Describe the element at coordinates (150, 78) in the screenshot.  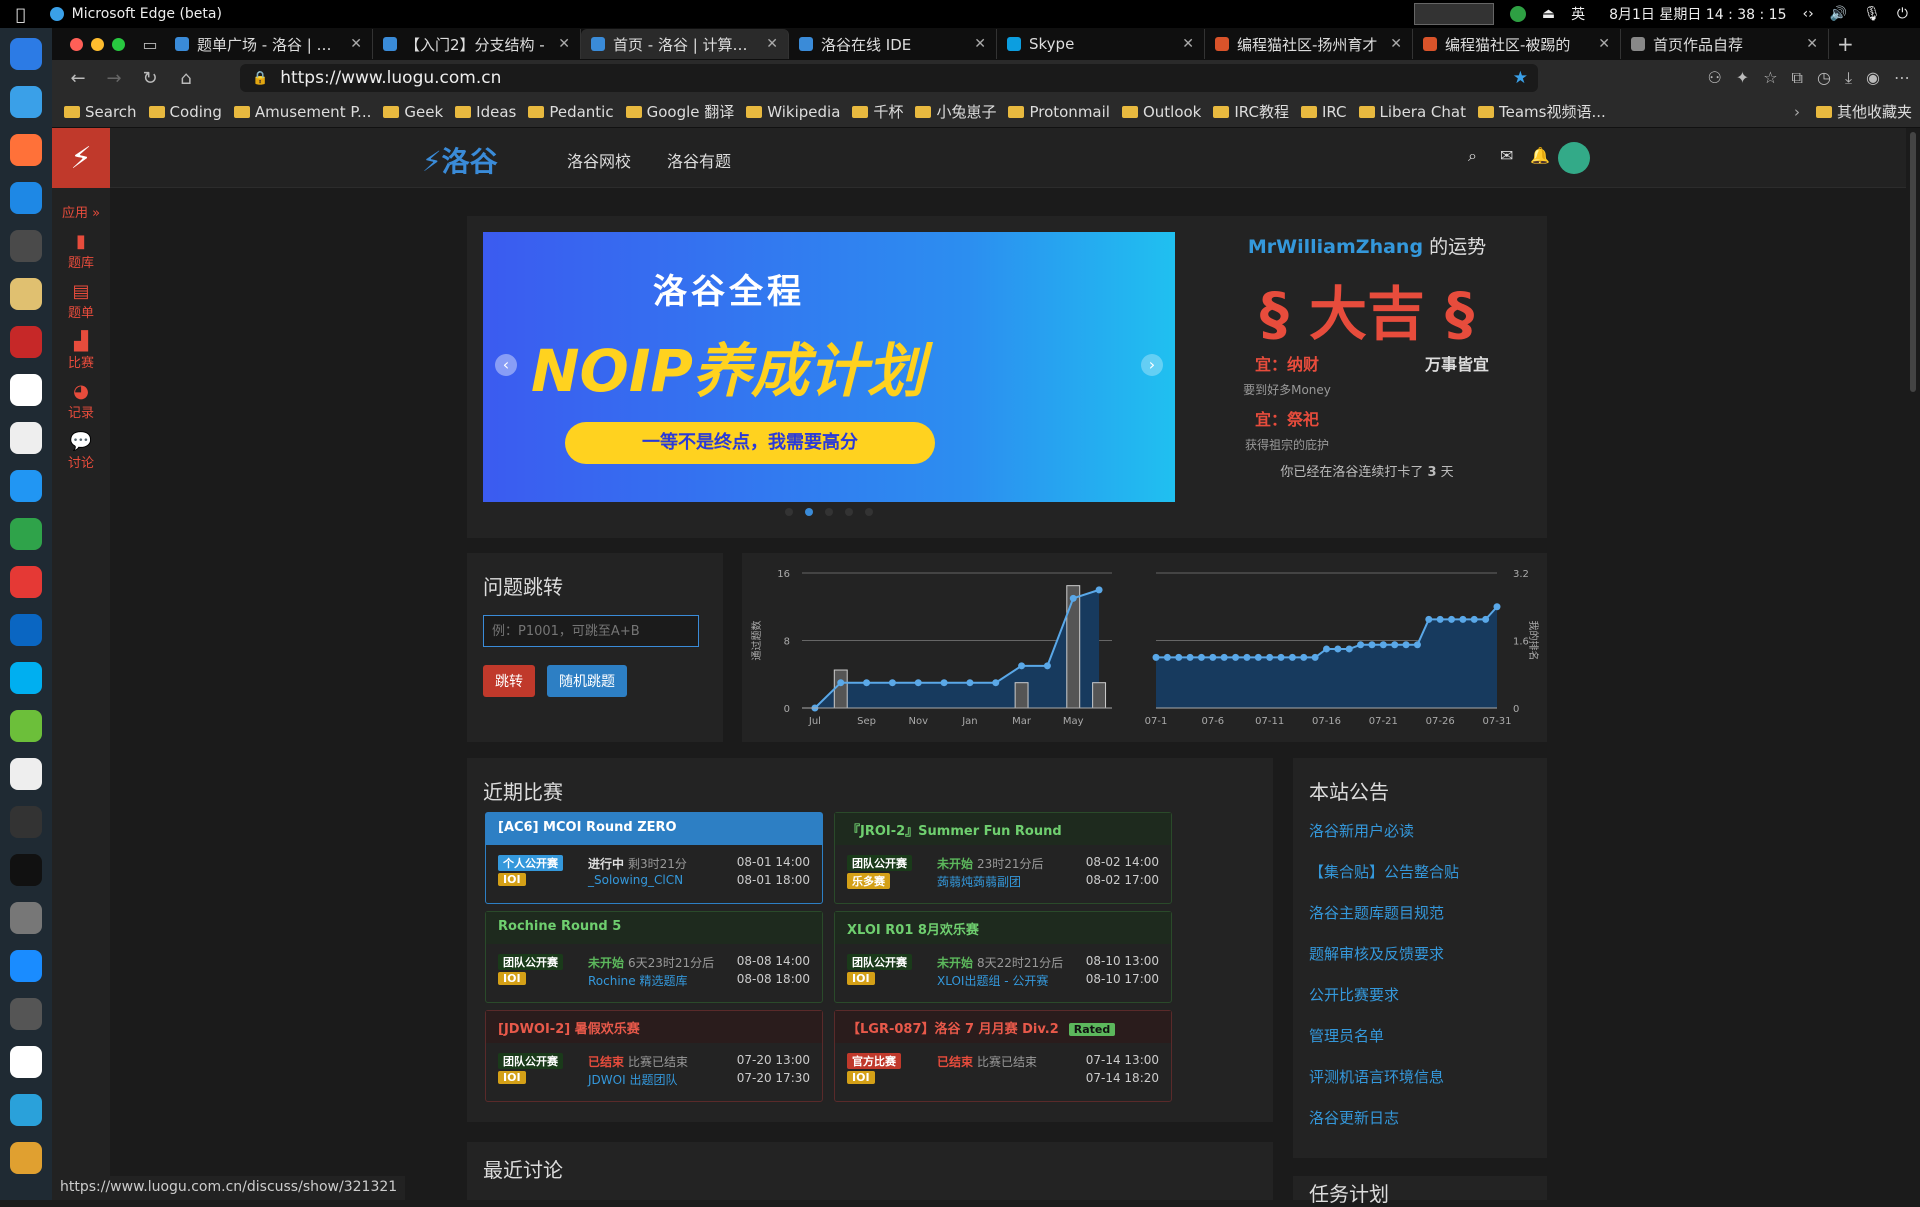
I see `refresh-icon: ↻` at that location.